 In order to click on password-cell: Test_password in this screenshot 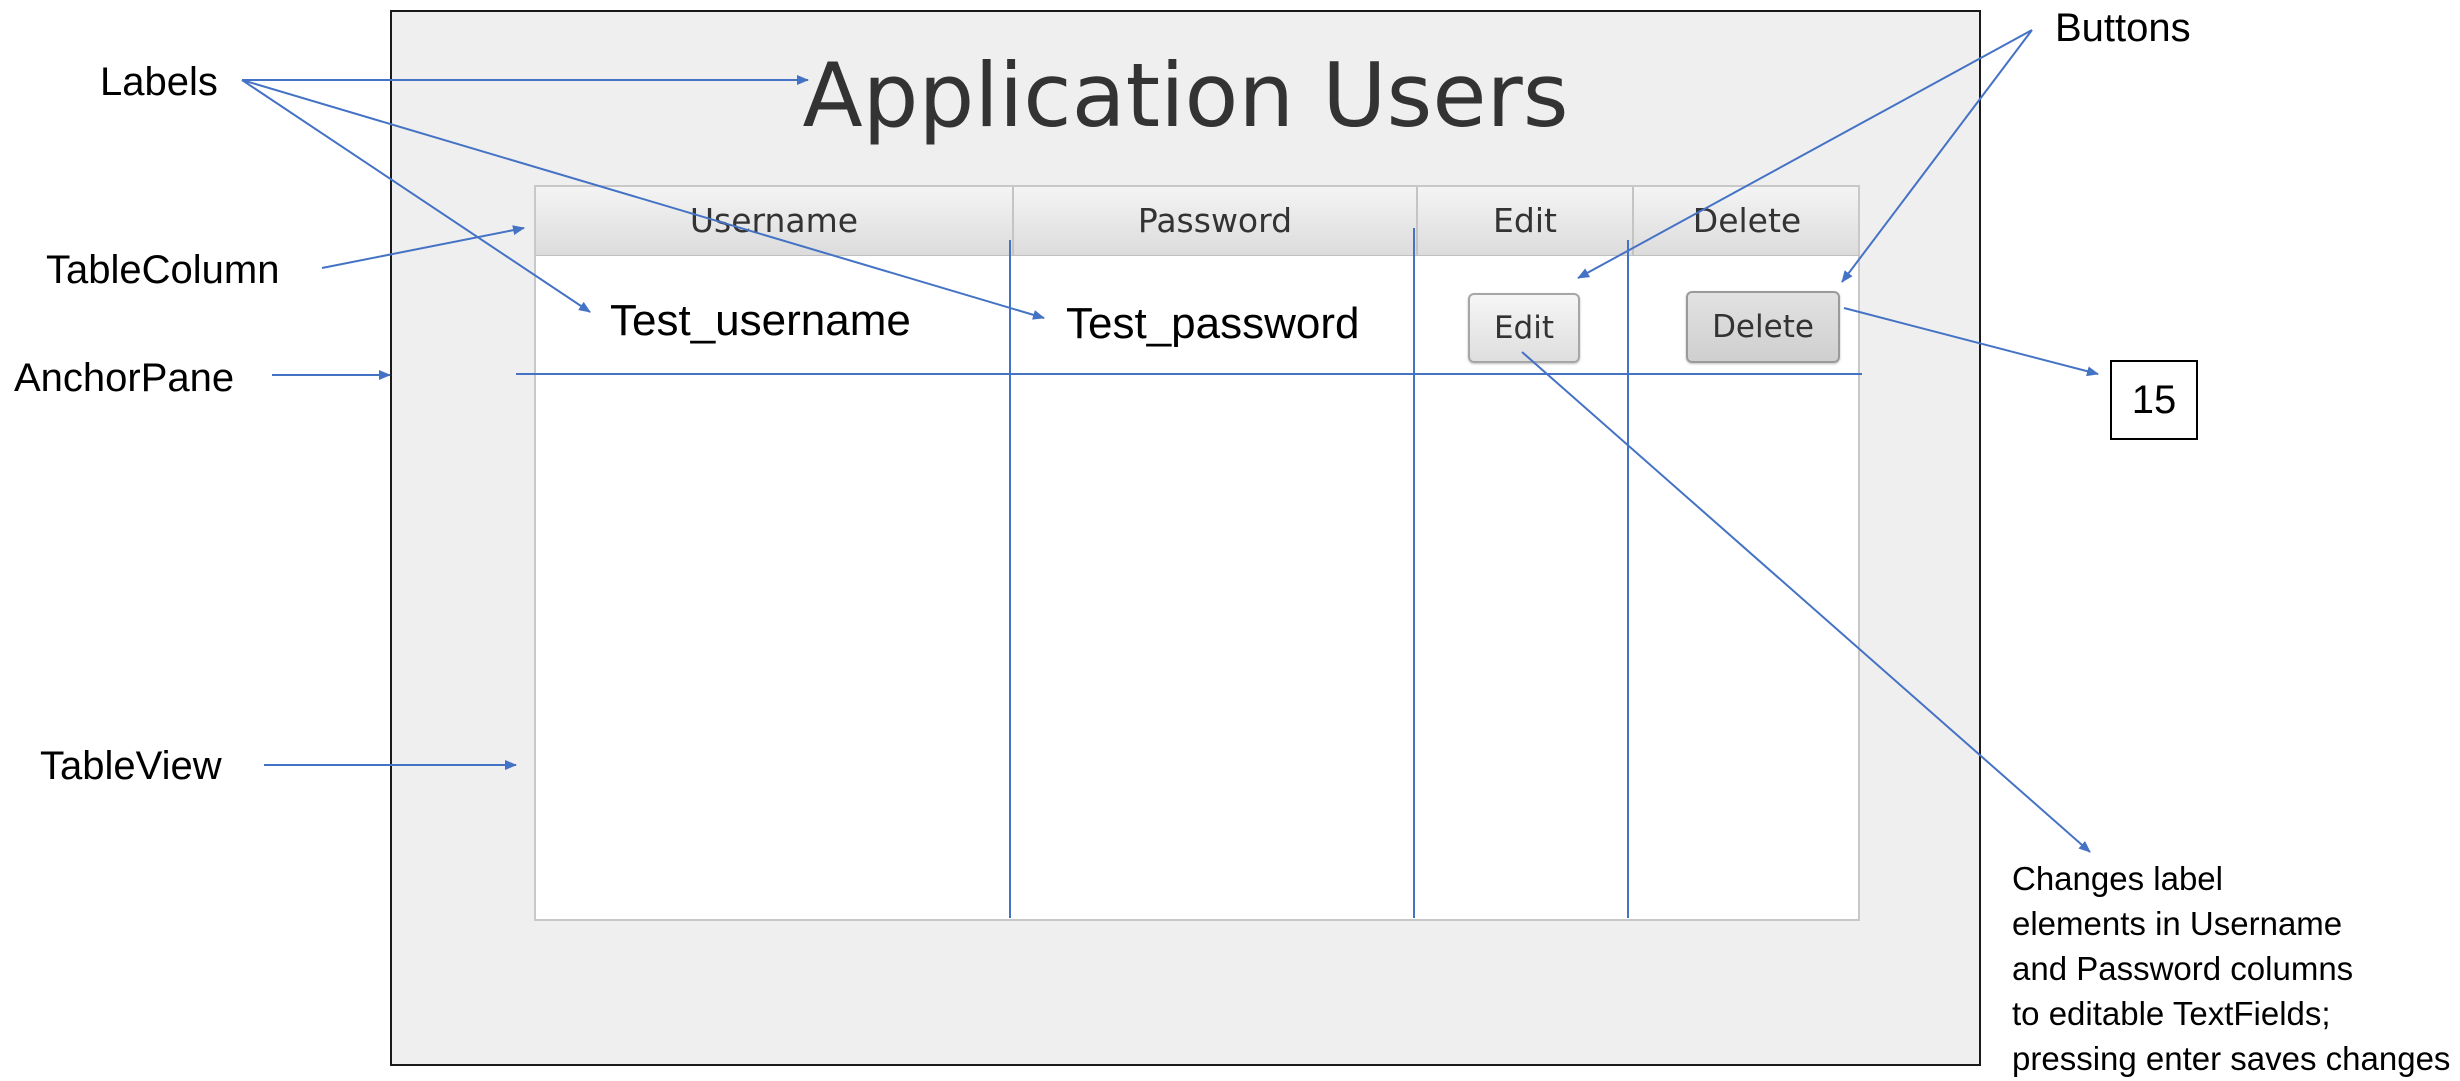, I will do `click(1213, 323)`.